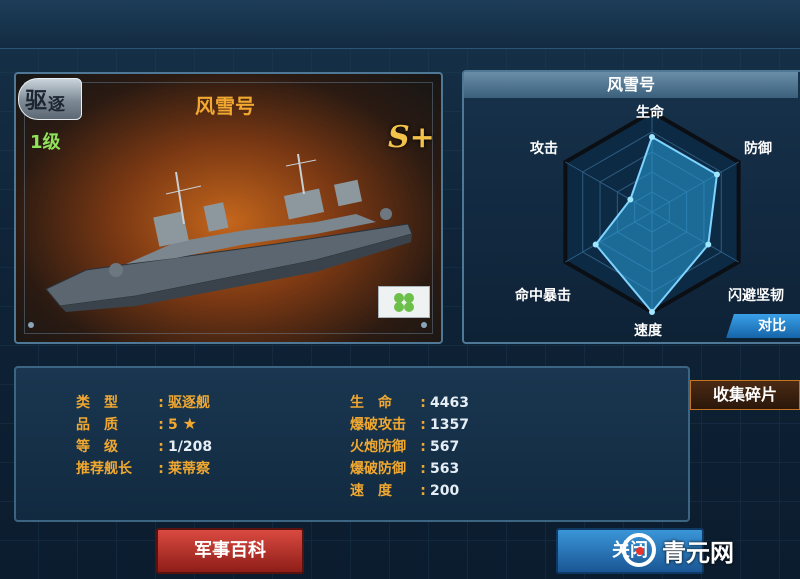 The width and height of the screenshot is (800, 579). Describe the element at coordinates (143, 402) in the screenshot. I see `info-row-type: 类 型: 驱逐舰` at that location.